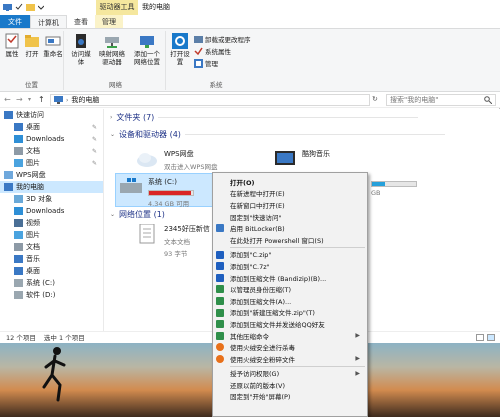 Image resolution: width=500 pixels, height=417 pixels. I want to click on breadcrumb: 我的电脑, so click(85, 100).